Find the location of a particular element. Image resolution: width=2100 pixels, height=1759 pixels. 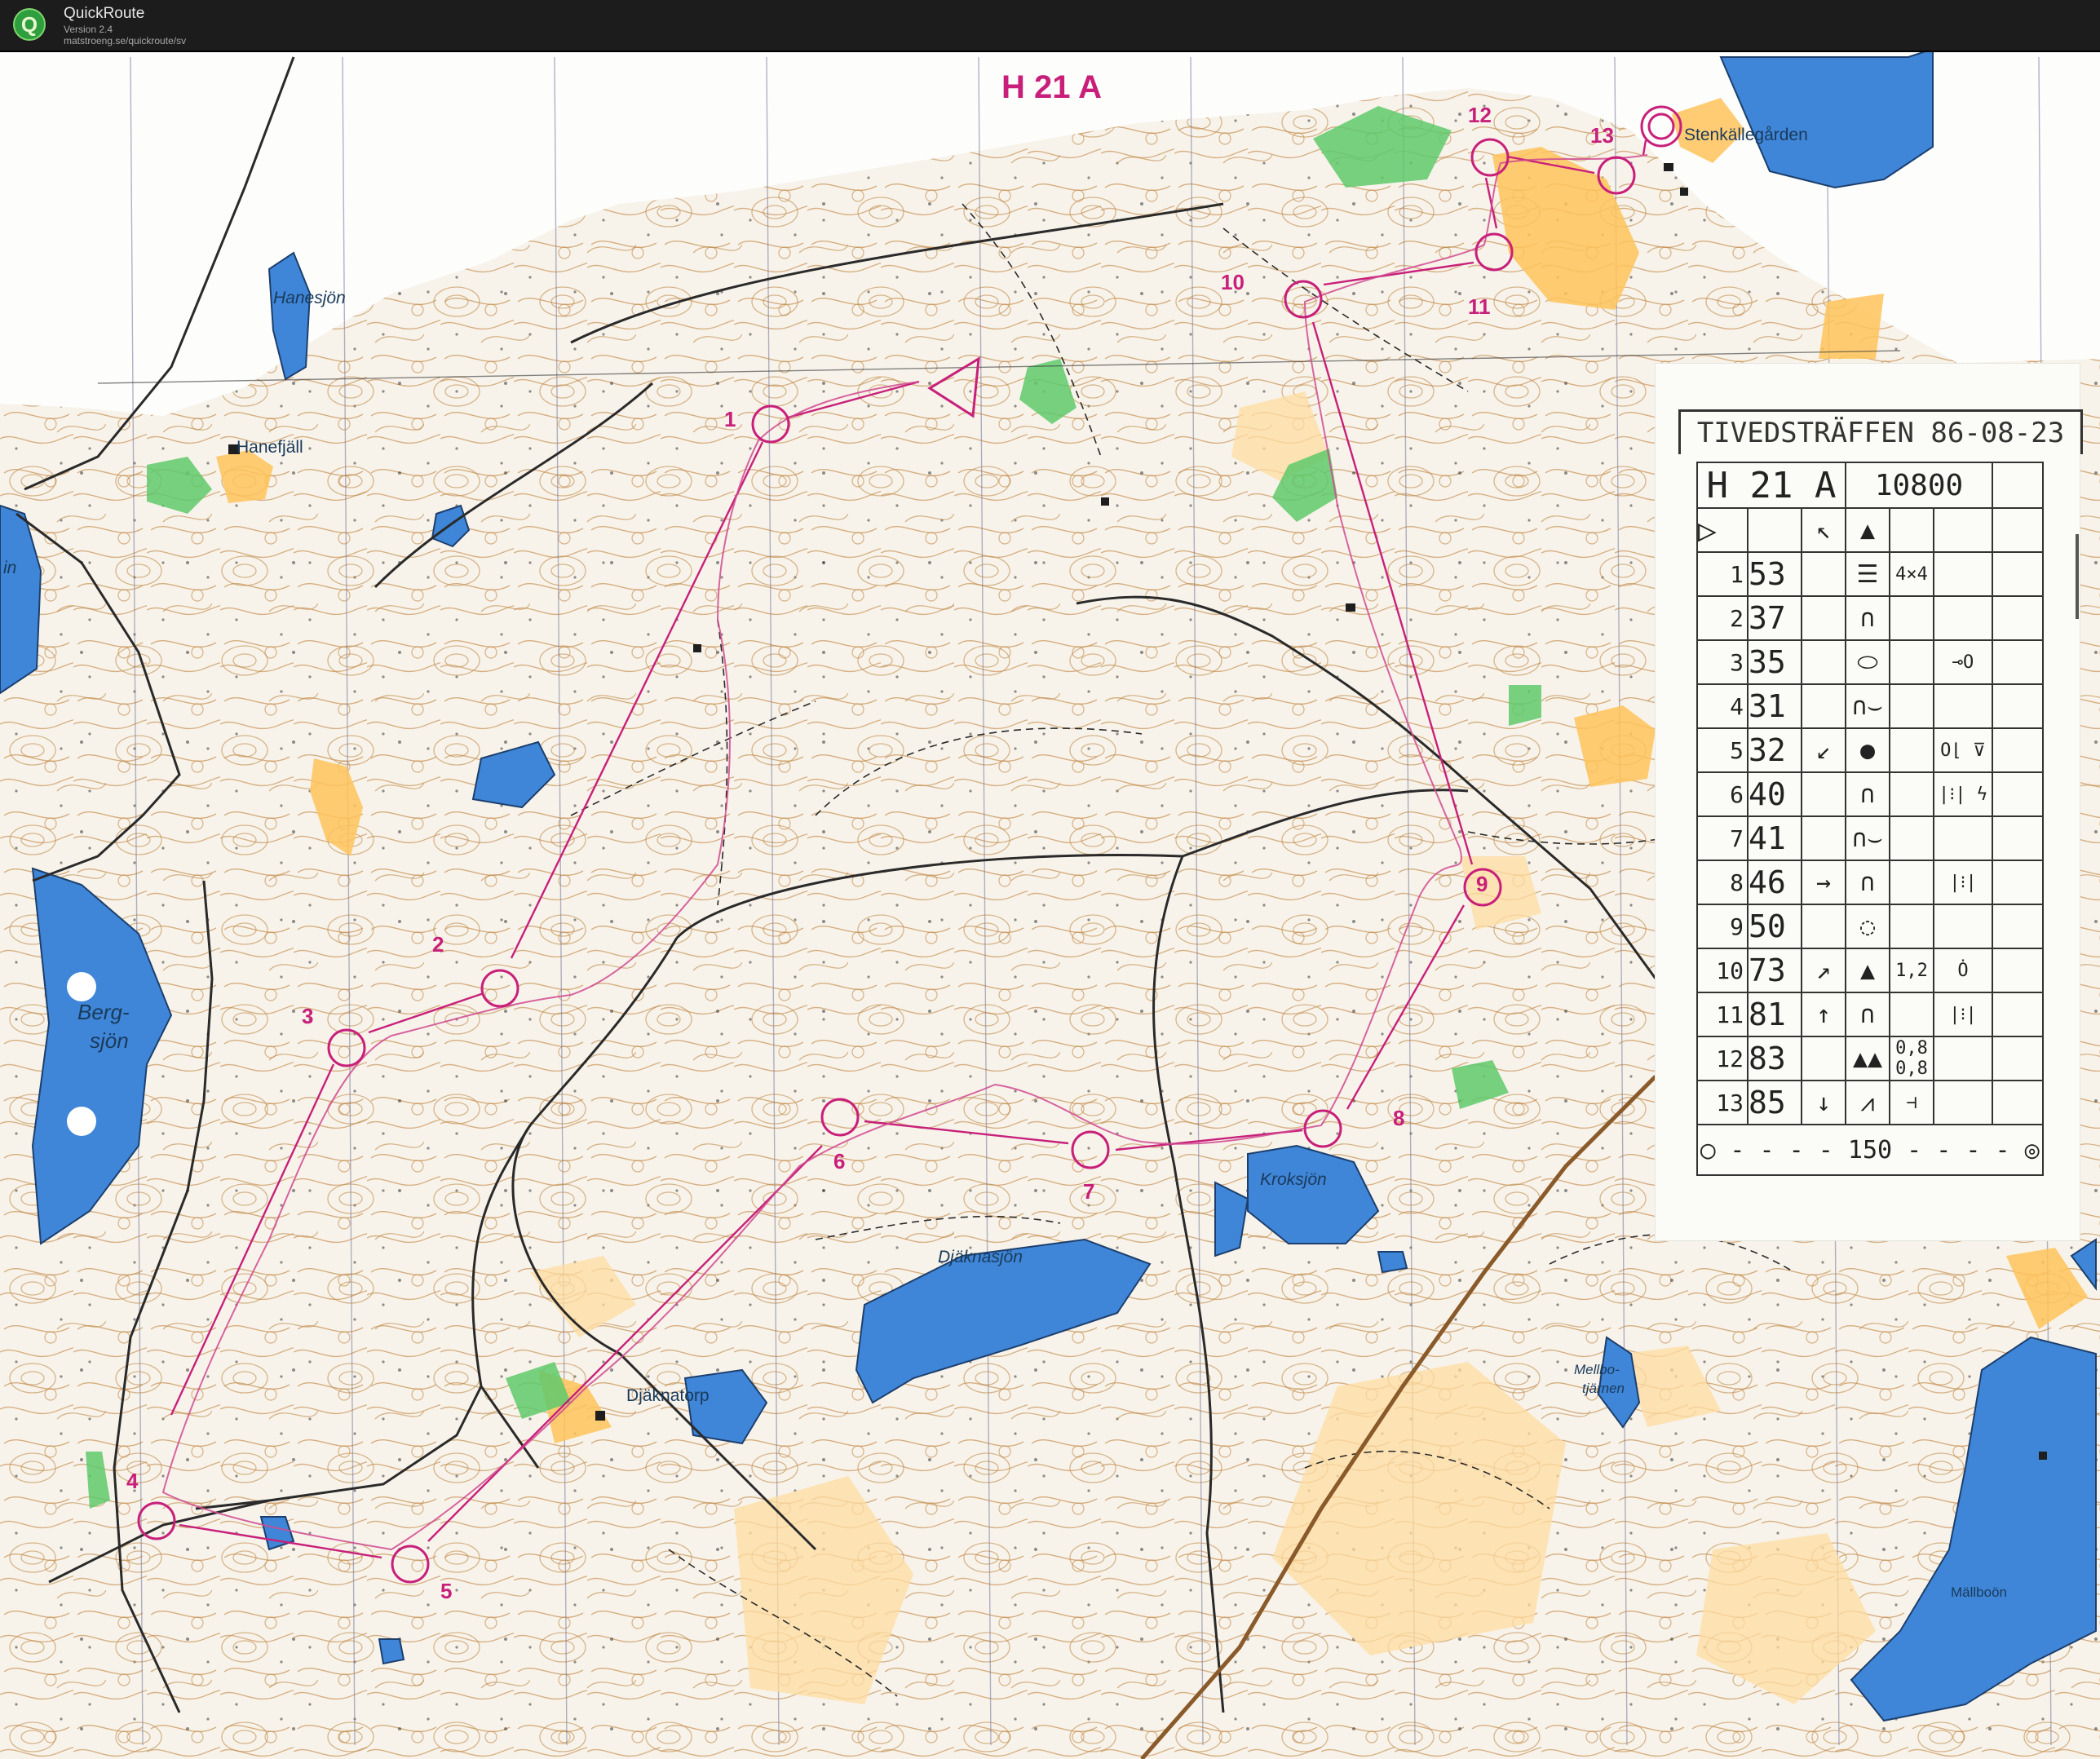

control-sequence-number: 9 is located at coordinates (1722, 926).